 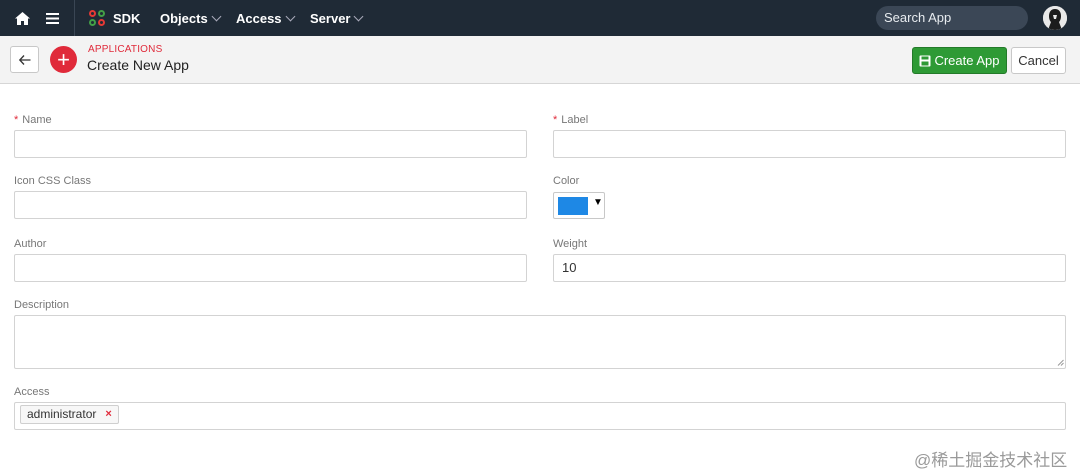 I want to click on author-label: Author, so click(x=30, y=244).